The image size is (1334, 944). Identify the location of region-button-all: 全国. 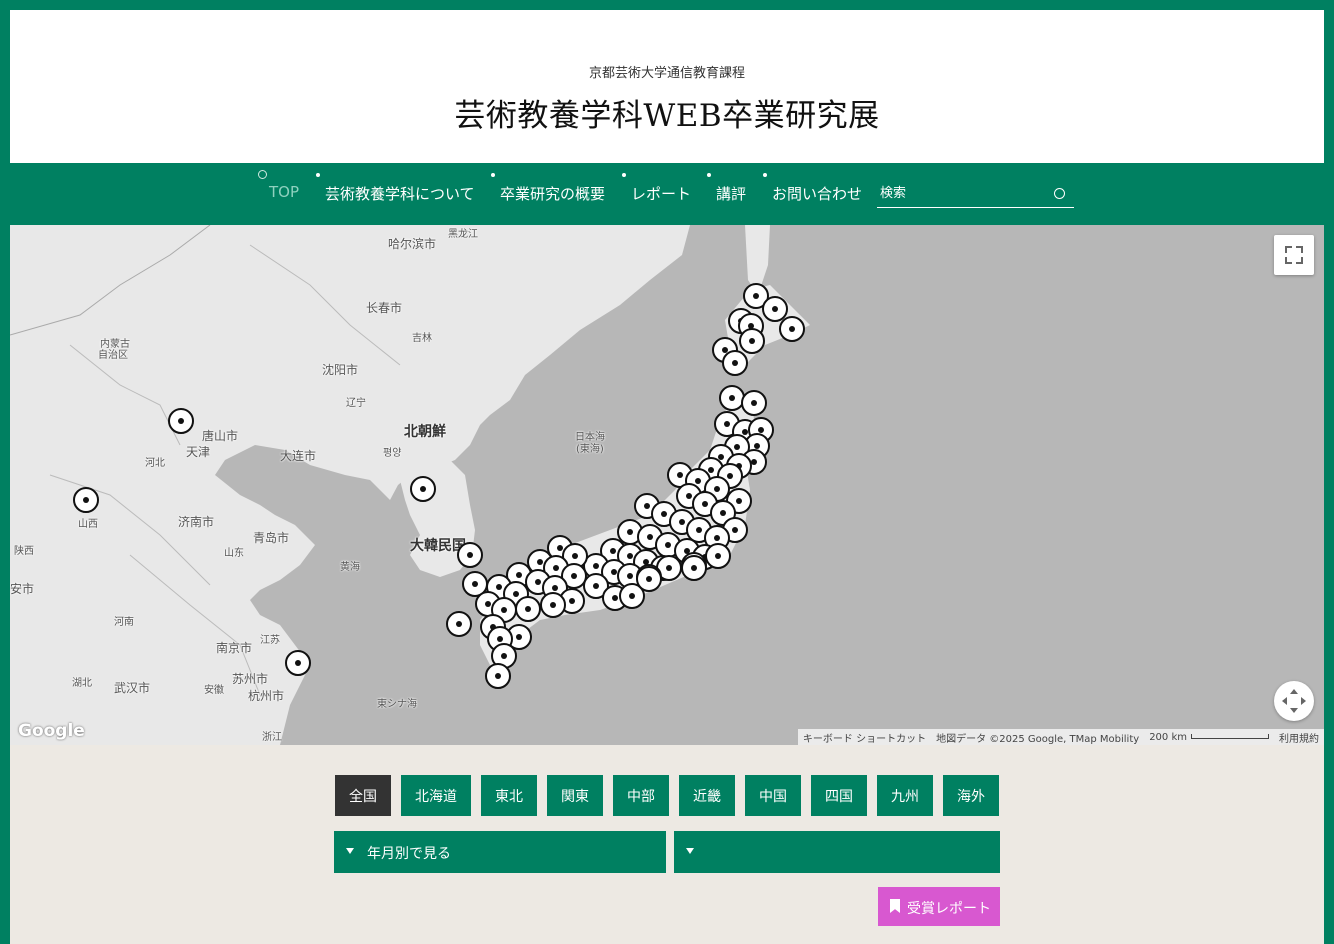
(363, 795).